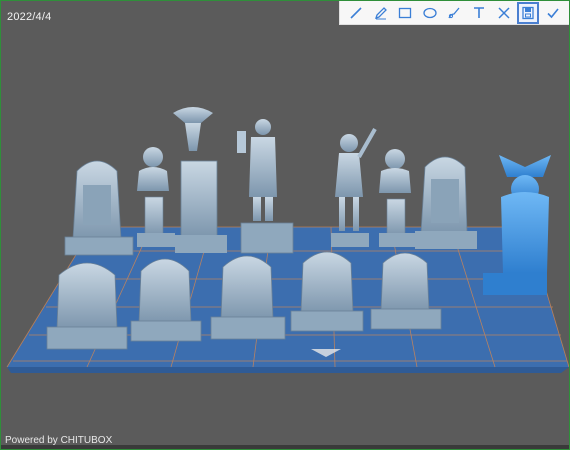 This screenshot has width=570, height=450. I want to click on lantern-figure, so click(265, 186).